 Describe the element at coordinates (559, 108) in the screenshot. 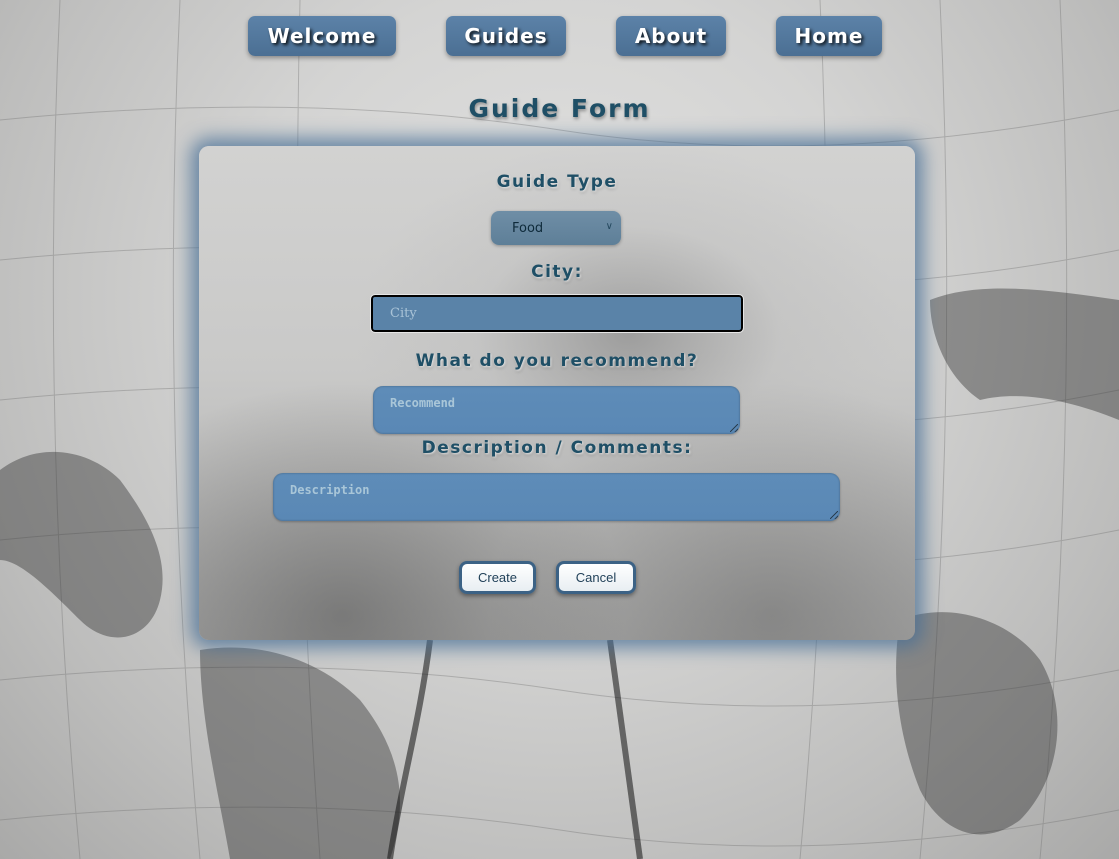

I see `page-title: Guide Form` at that location.